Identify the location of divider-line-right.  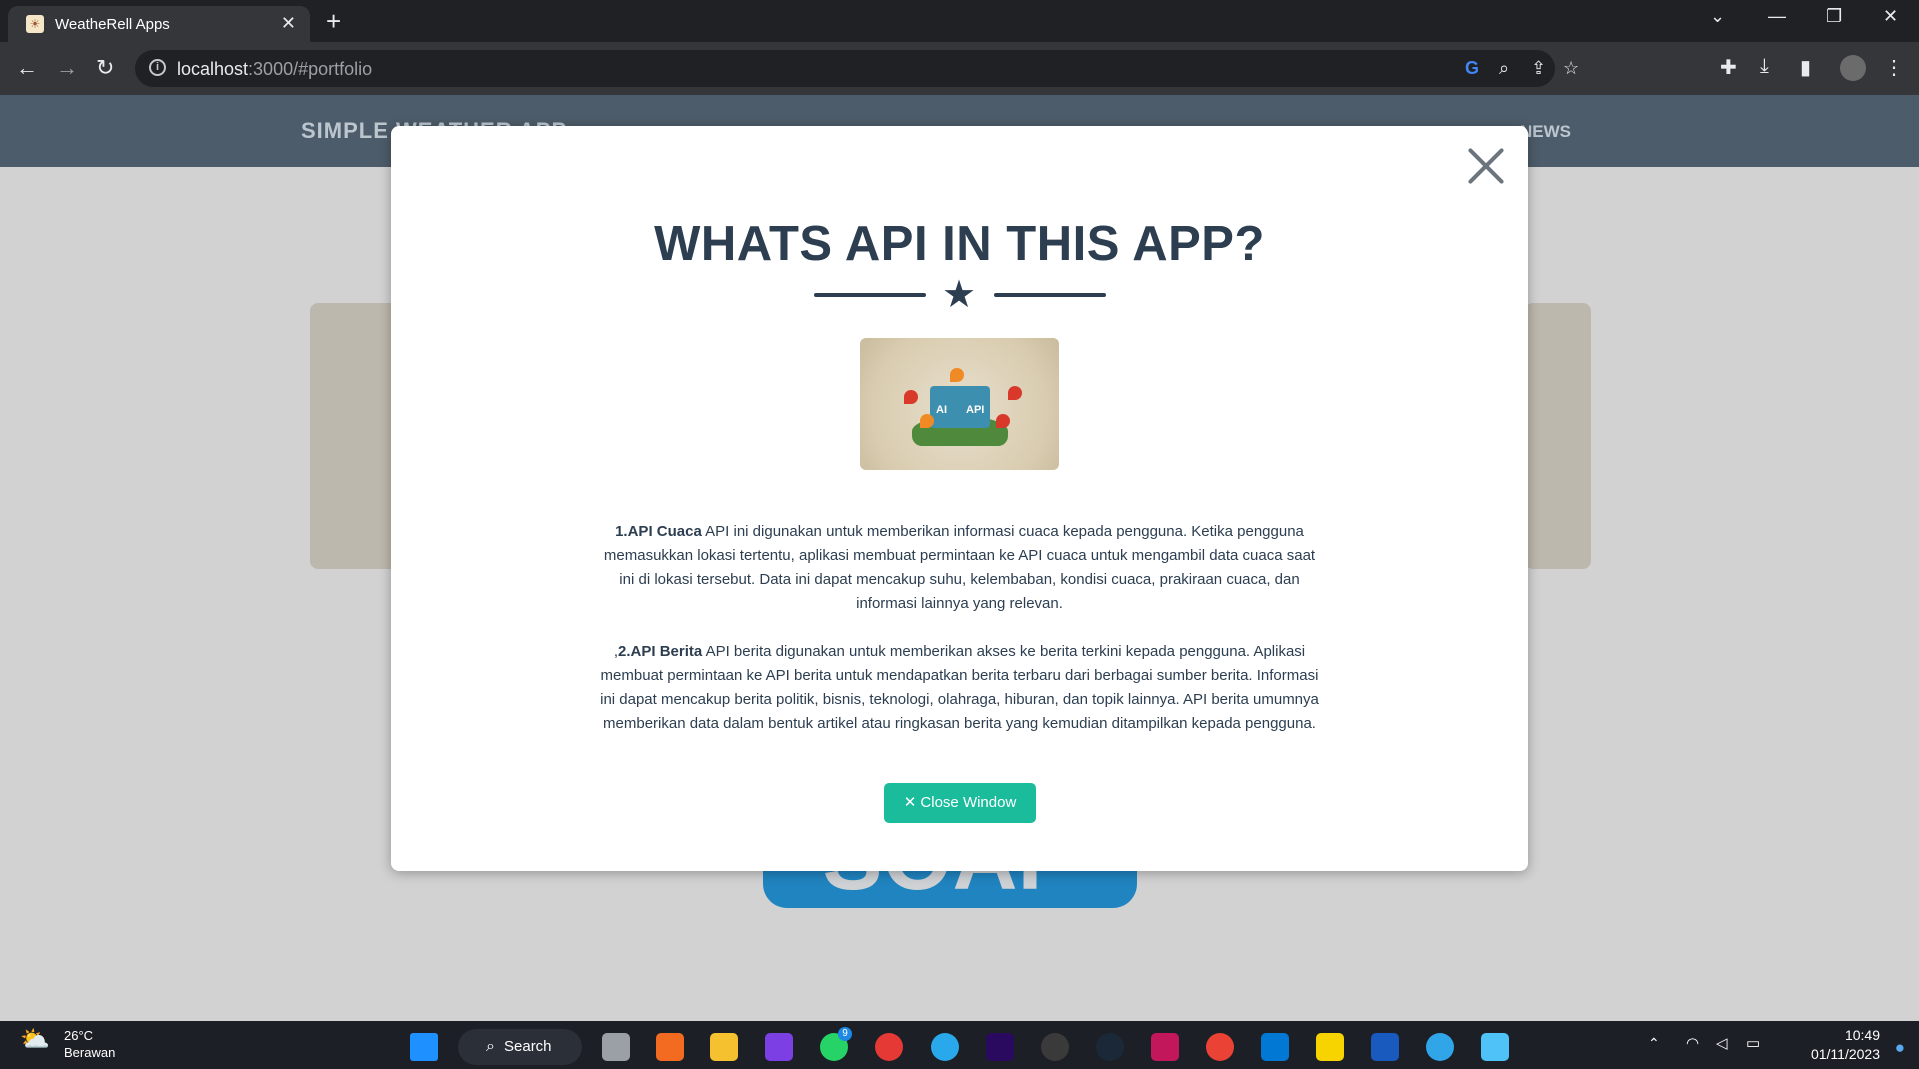
(1050, 295).